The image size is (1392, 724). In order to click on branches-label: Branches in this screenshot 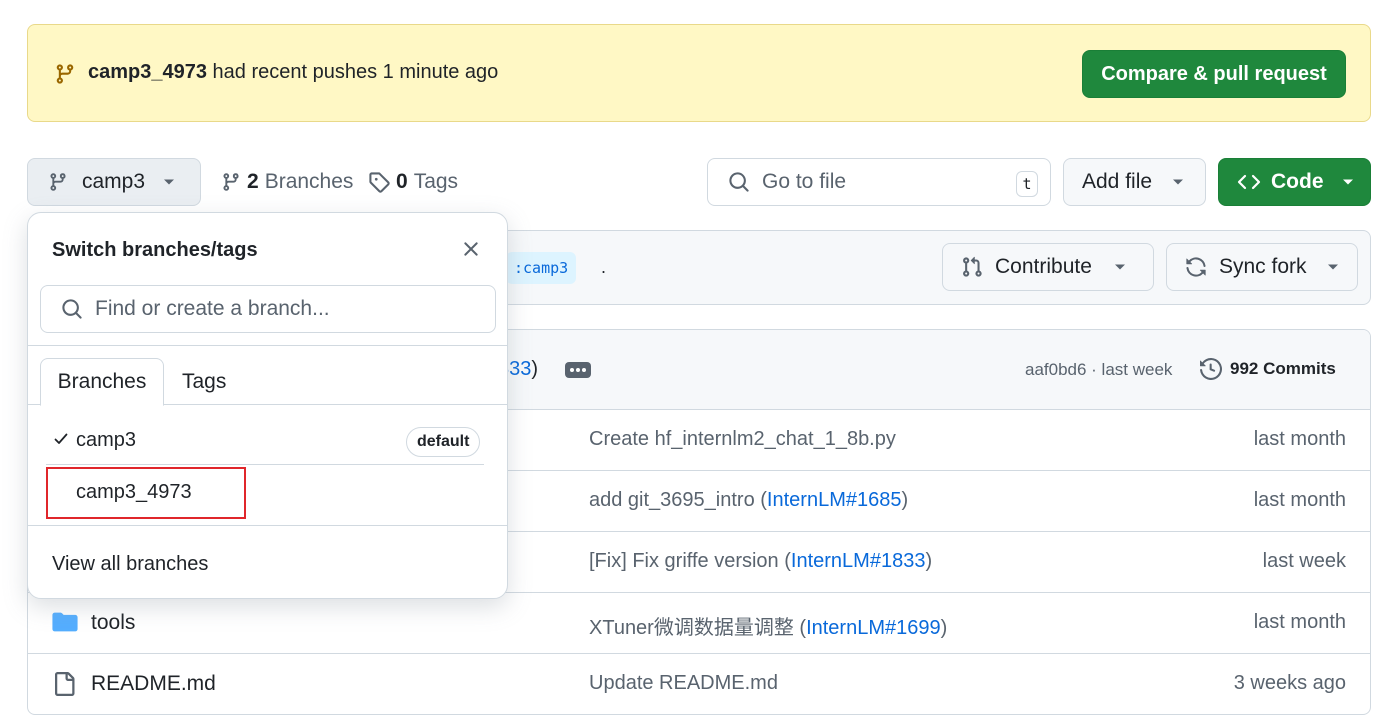, I will do `click(309, 181)`.